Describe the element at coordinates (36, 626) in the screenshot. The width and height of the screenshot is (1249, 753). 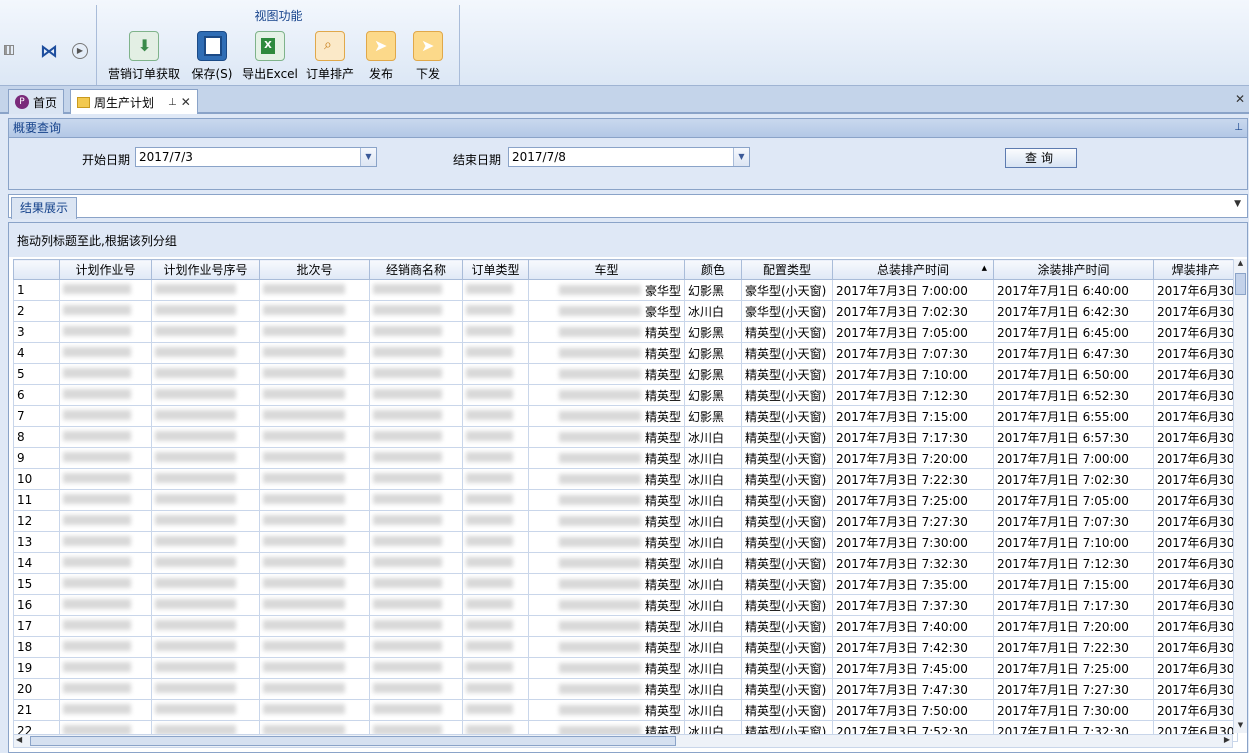
I see `table-cell: 17` at that location.